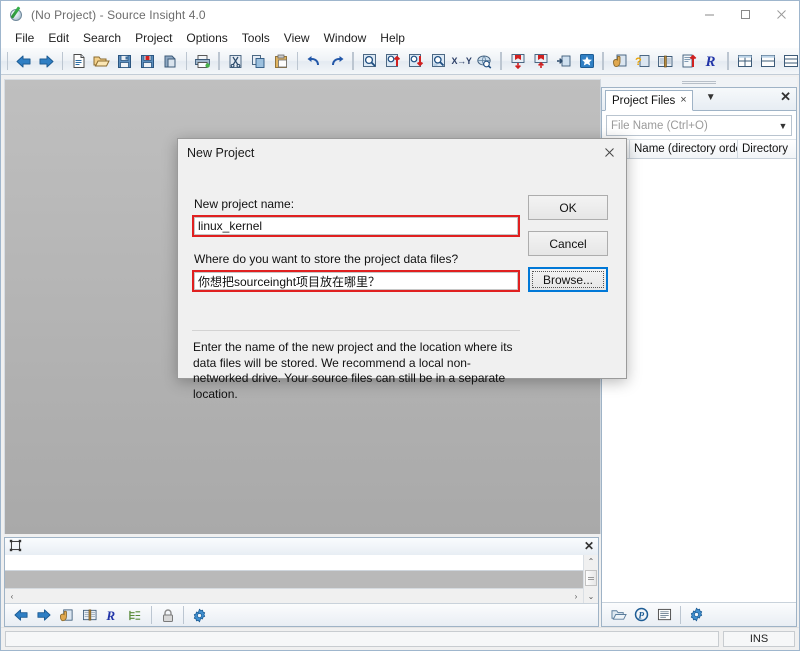 Image resolution: width=800 pixels, height=651 pixels. What do you see at coordinates (438, 61) in the screenshot?
I see `search-files-icon` at bounding box center [438, 61].